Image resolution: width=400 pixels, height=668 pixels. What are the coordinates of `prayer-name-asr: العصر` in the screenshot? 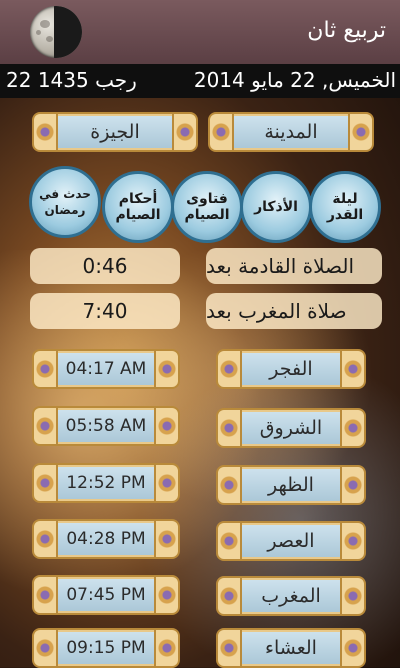 It's located at (291, 541).